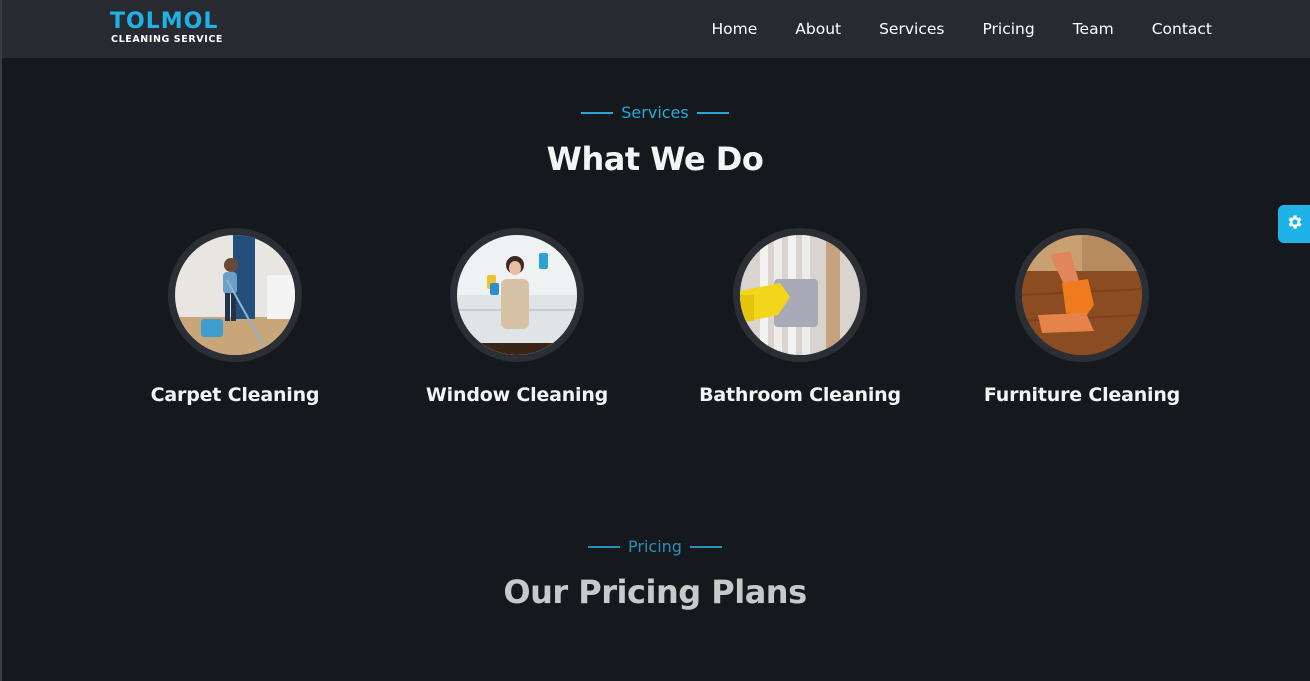  I want to click on gear-icon, so click(1295, 224).